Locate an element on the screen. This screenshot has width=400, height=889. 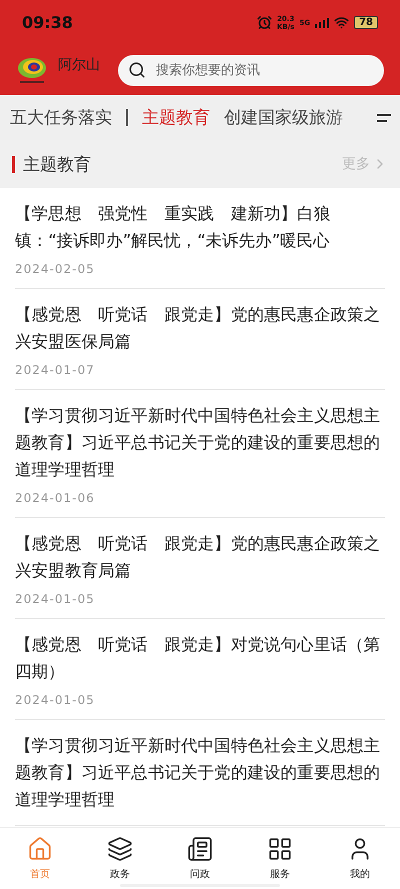
nav-tab: 服务 is located at coordinates (280, 858).